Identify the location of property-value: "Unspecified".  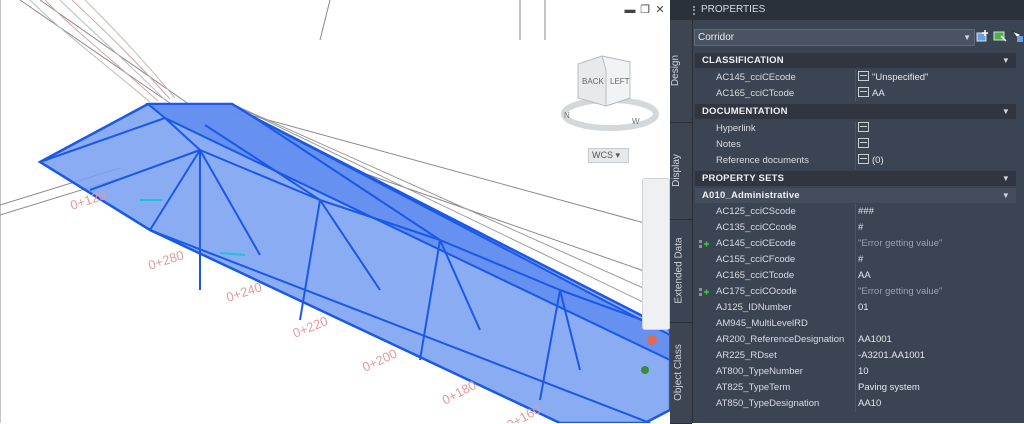
(937, 78).